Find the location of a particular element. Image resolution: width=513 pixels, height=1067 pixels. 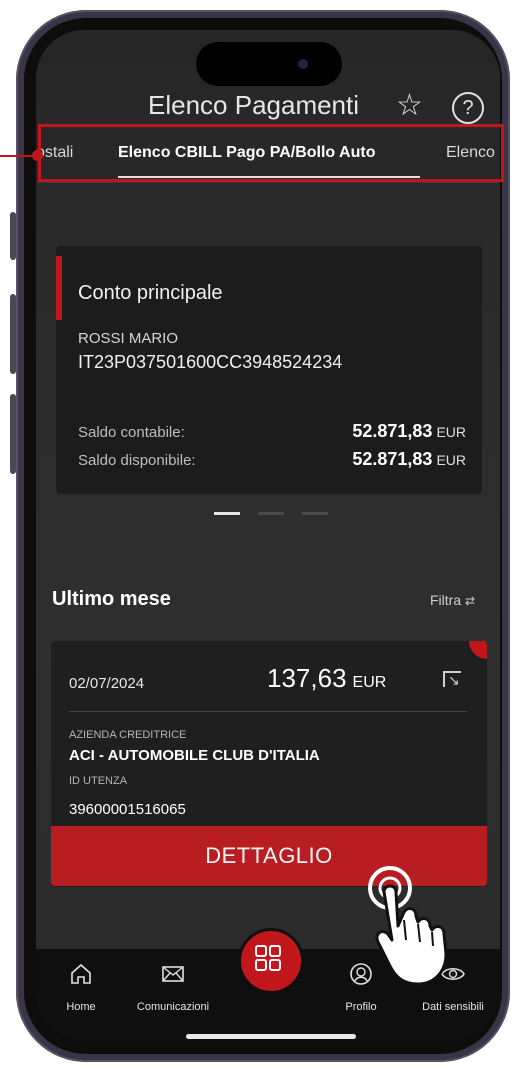

saldo-contabile-value: 52.871,83 is located at coordinates (392, 431).